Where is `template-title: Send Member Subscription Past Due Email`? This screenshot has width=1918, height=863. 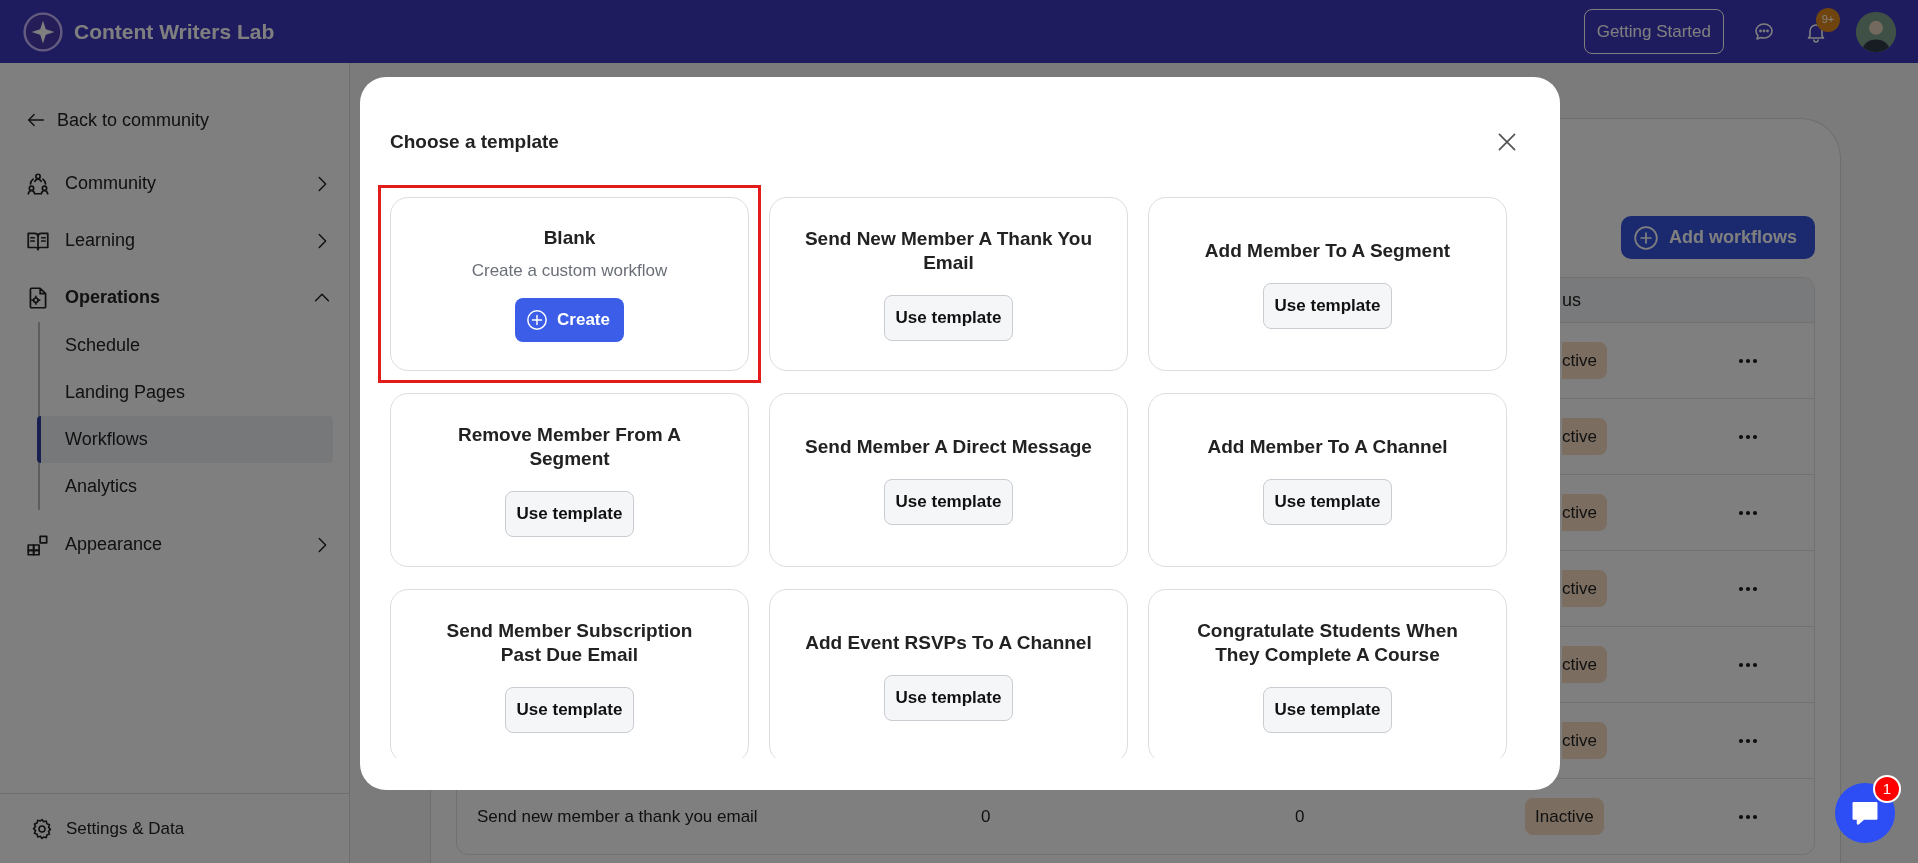
template-title: Send Member Subscription Past Due Email is located at coordinates (569, 643).